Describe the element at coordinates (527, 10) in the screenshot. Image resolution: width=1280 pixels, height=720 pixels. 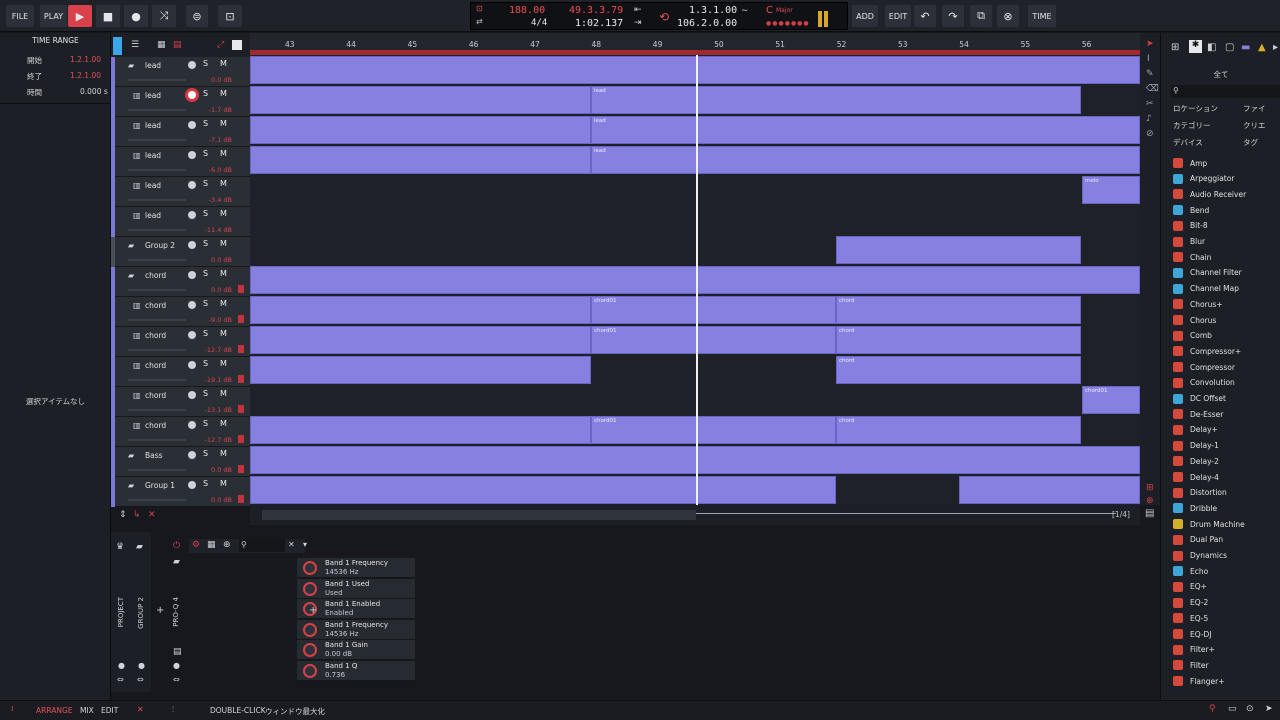
I see `tempo-value: 188.00` at that location.